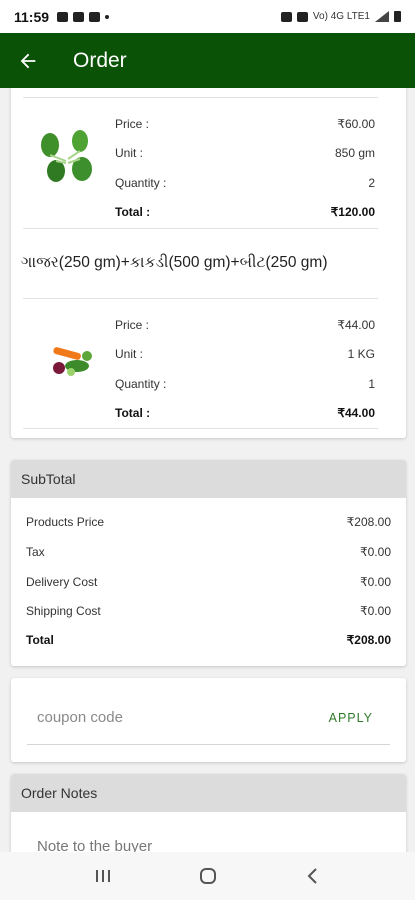 Image resolution: width=415 pixels, height=900 pixels. Describe the element at coordinates (35, 552) in the screenshot. I see `row-label: Tax` at that location.